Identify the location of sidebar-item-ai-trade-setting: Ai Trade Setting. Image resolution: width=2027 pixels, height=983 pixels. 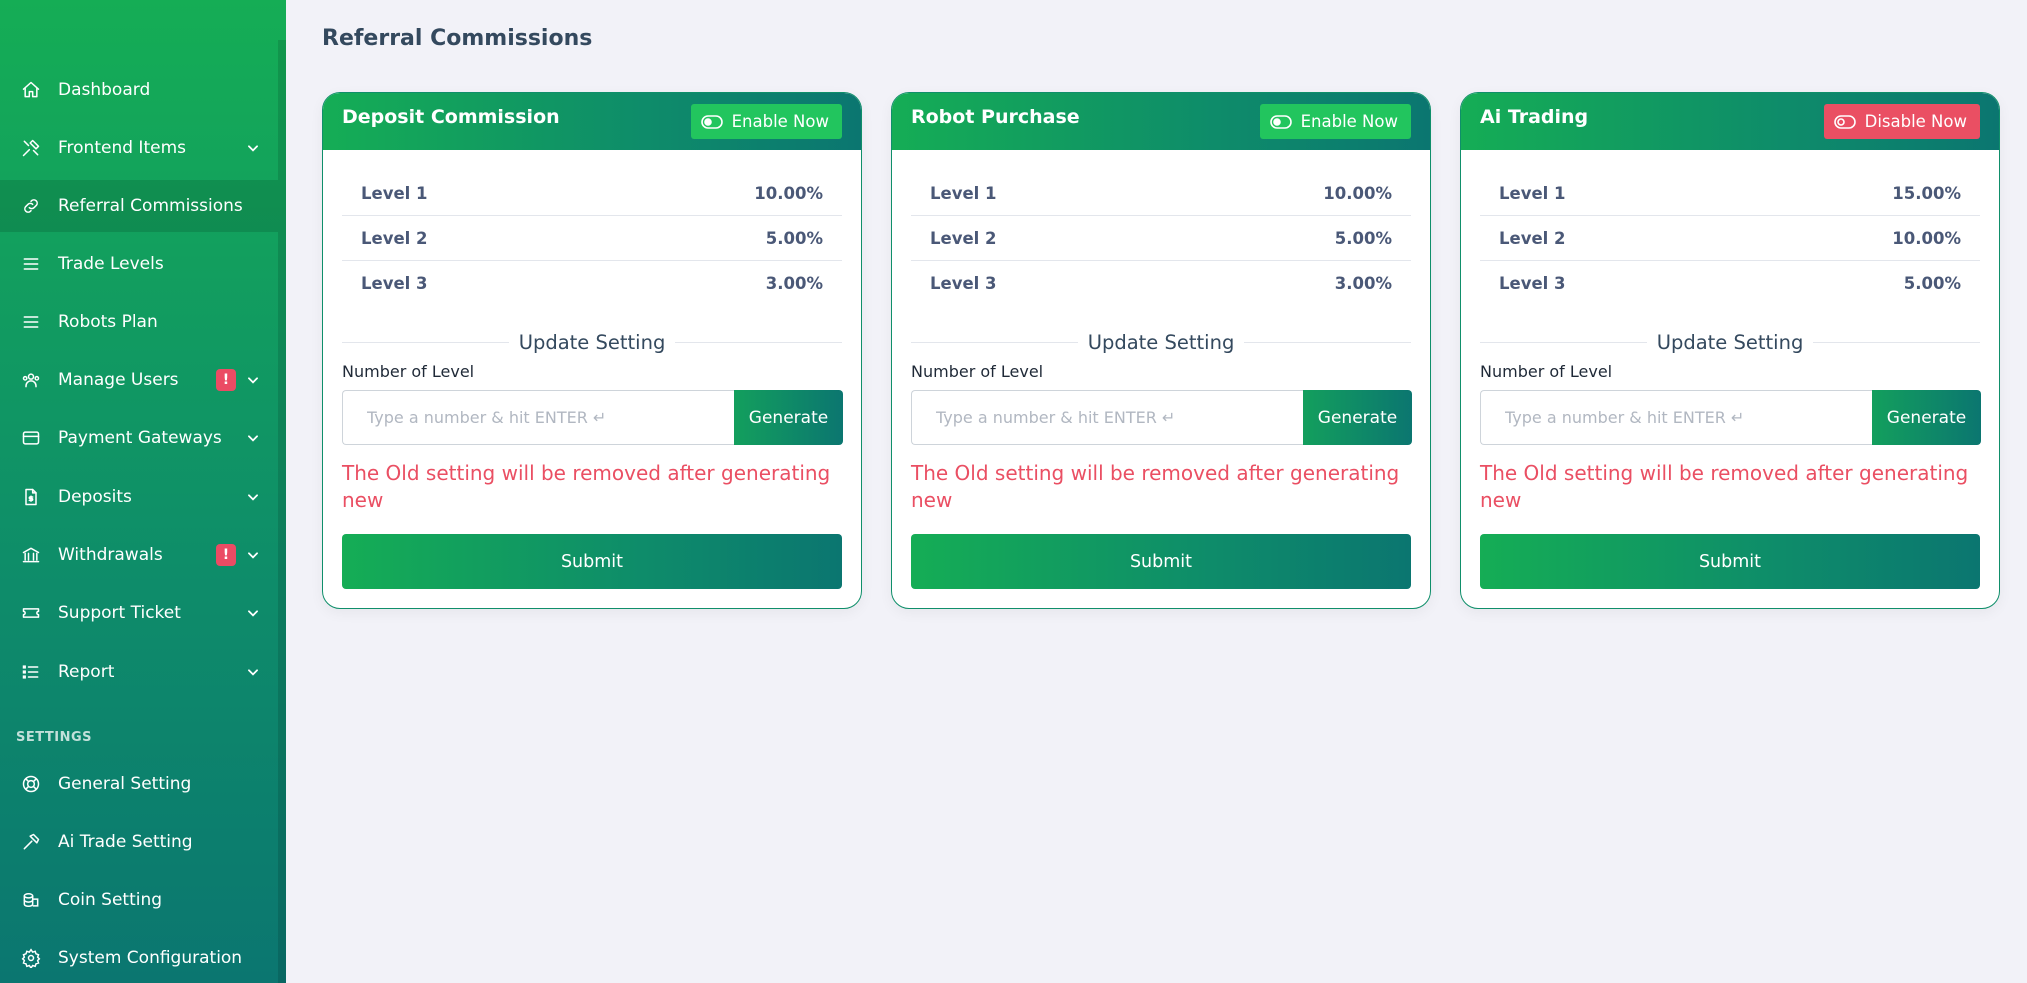
(139, 842).